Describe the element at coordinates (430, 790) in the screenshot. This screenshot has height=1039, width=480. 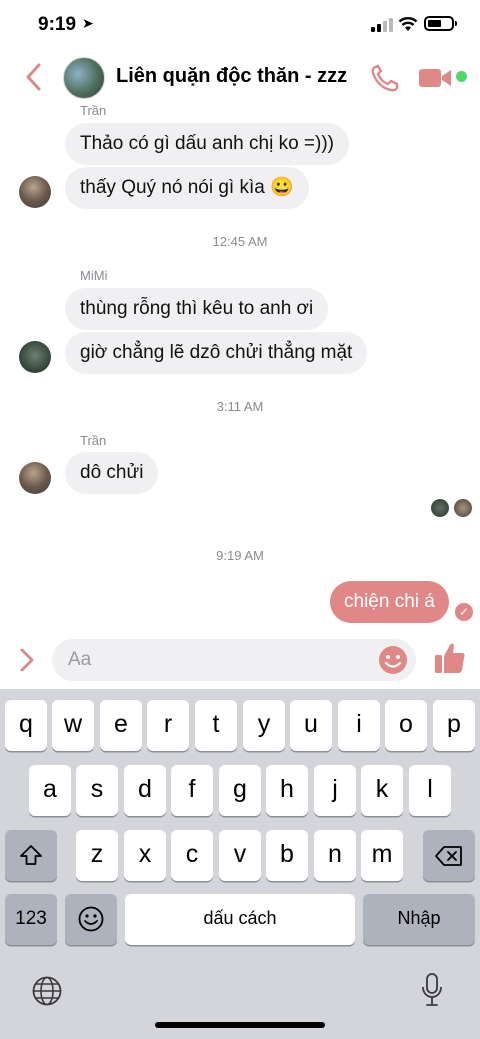
I see `key-l: l` at that location.